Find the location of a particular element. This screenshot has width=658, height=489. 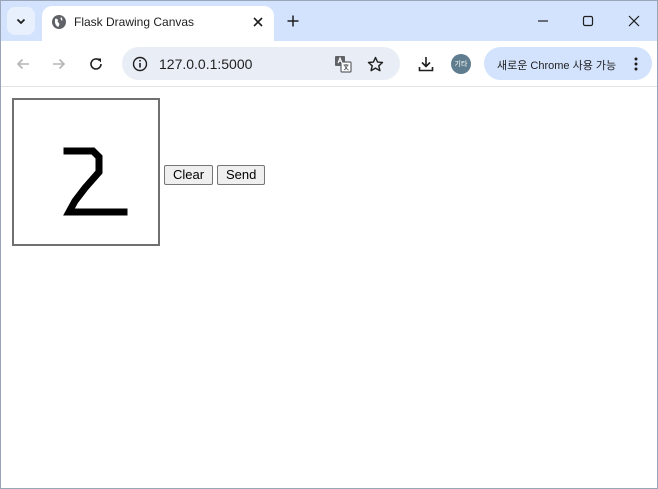

drawing-canvas is located at coordinates (86, 172).